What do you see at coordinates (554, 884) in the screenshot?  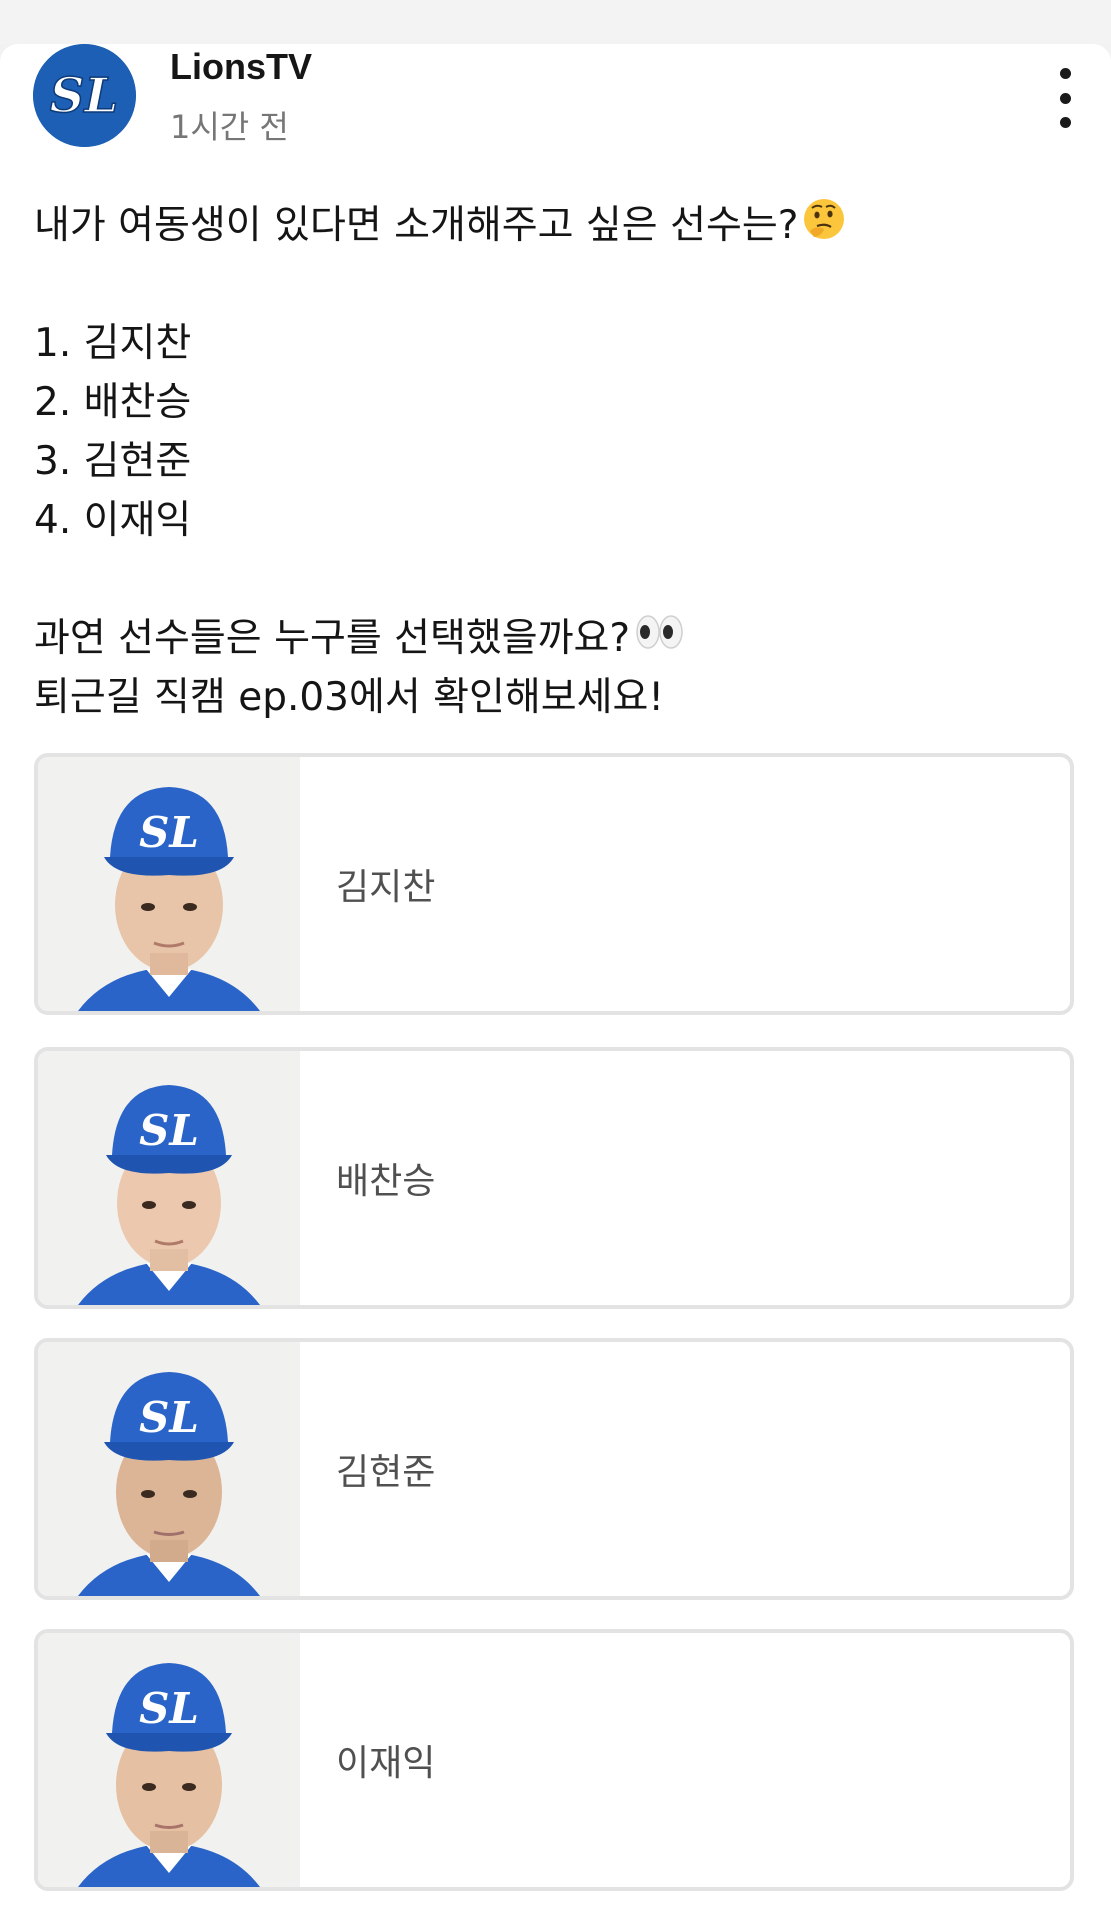 I see `poll-option: SL 김지찬` at bounding box center [554, 884].